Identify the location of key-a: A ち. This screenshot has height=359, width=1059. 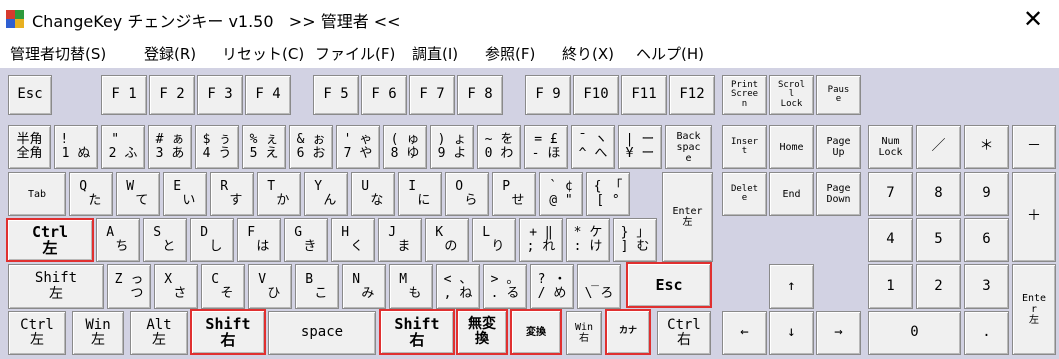
(118, 240).